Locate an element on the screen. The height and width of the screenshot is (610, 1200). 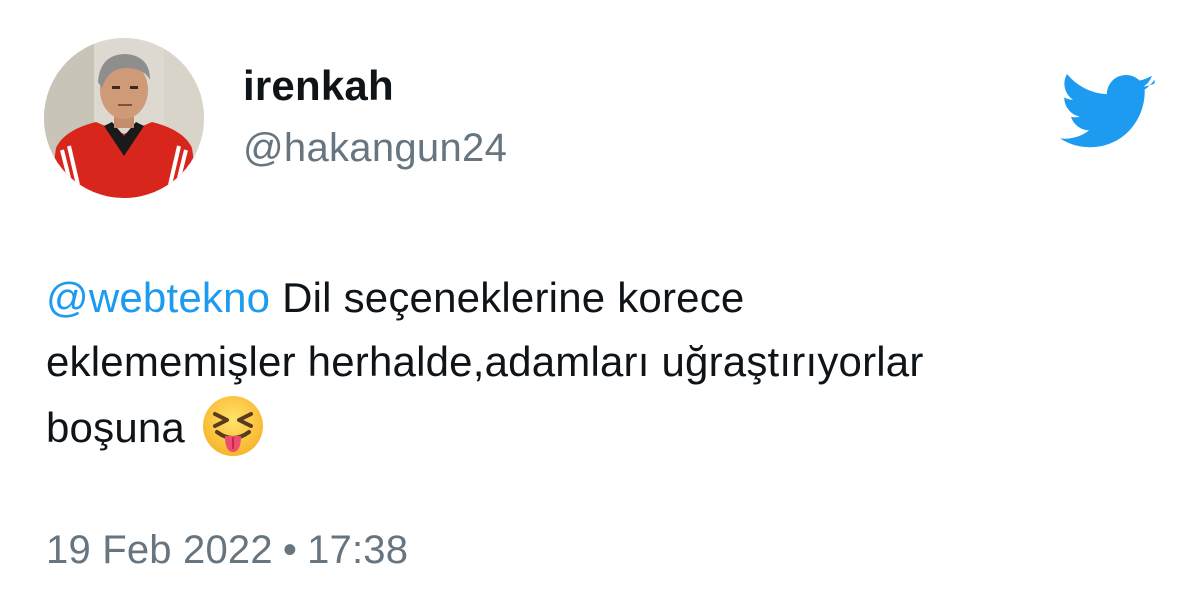
mention-link: @webtekno is located at coordinates (158, 297).